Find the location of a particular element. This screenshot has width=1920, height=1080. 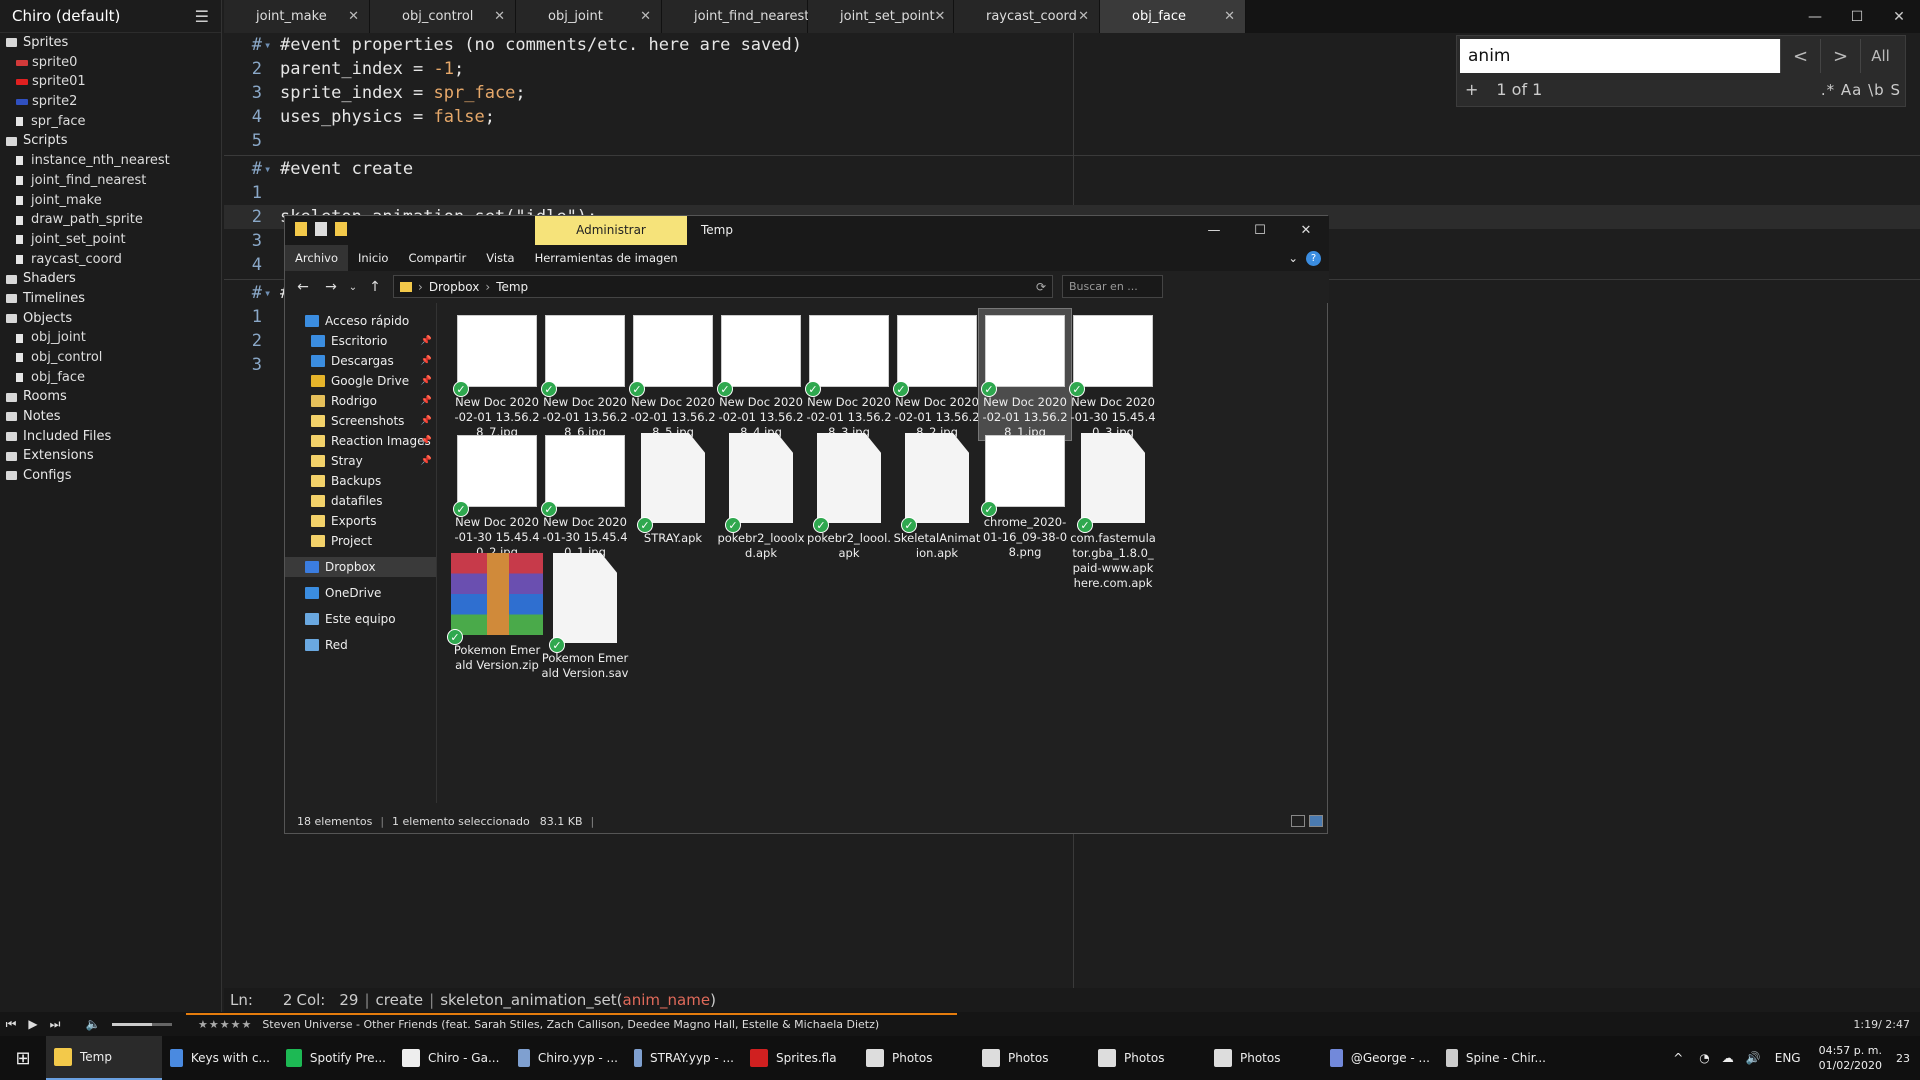

tree-item: sprite0 is located at coordinates (110, 63).